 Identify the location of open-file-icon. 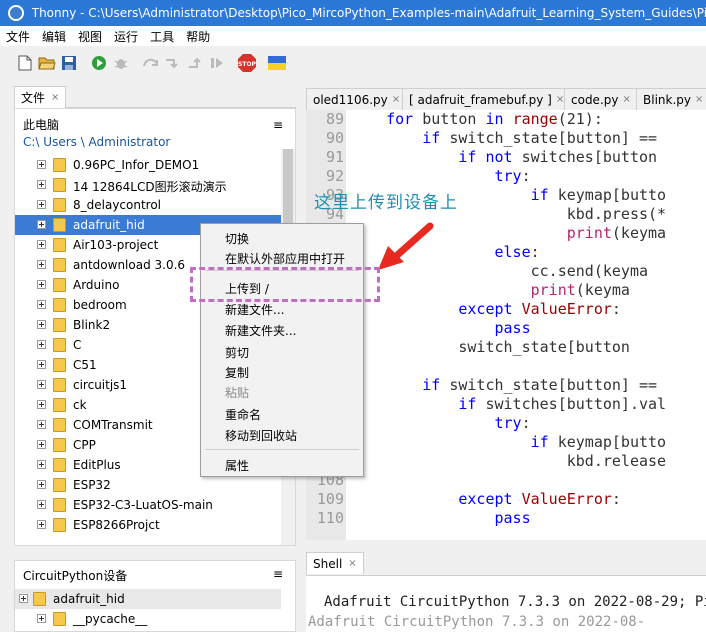
(47, 63).